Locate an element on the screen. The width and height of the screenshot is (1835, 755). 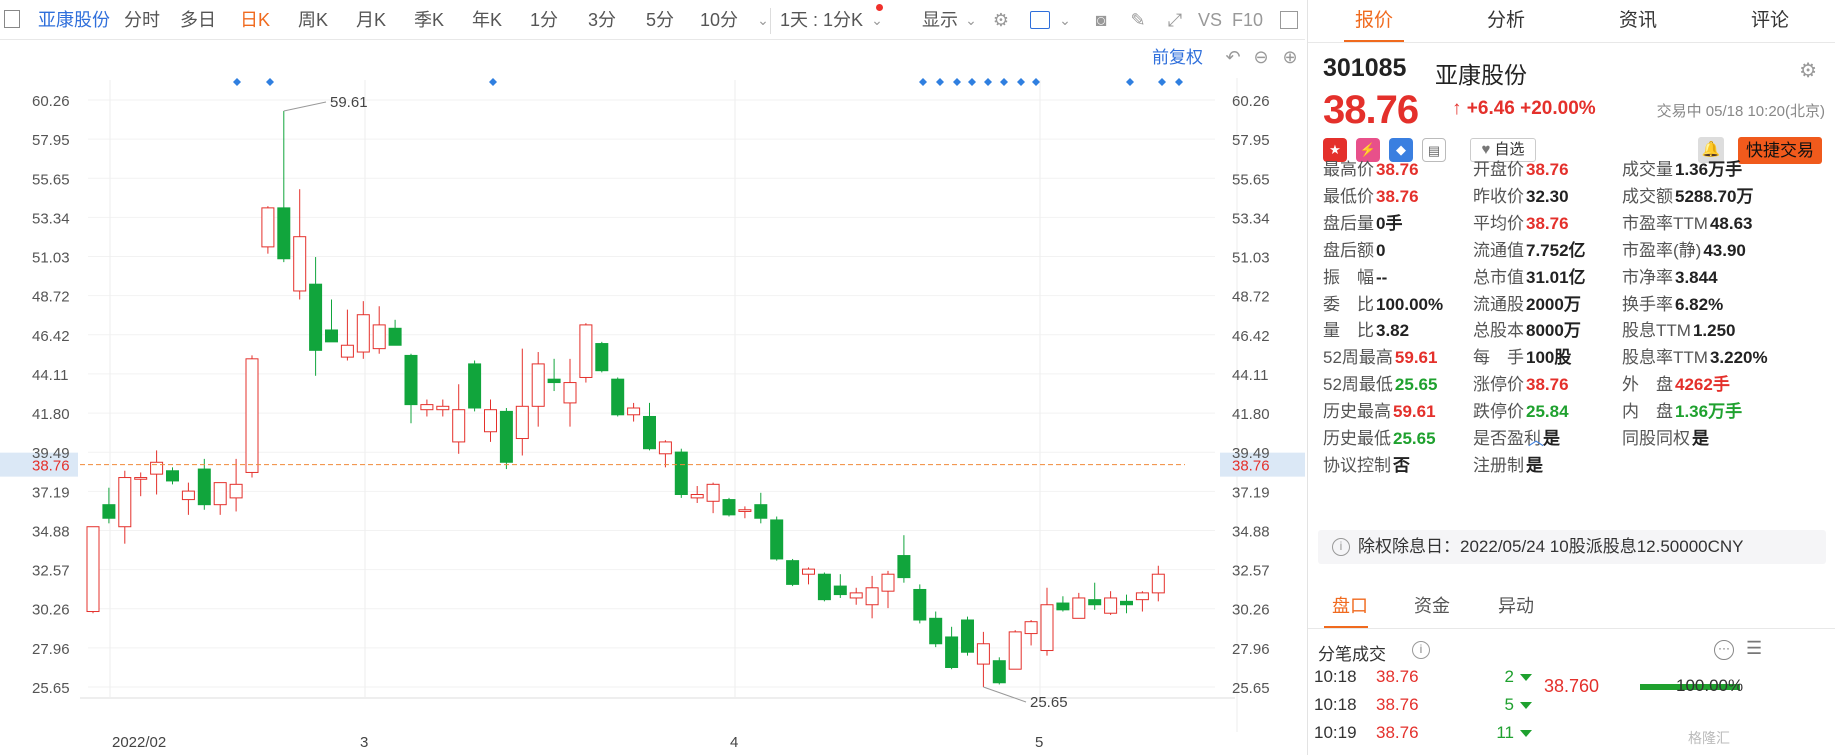
stat-label: 振 幅 is located at coordinates (1348, 277).